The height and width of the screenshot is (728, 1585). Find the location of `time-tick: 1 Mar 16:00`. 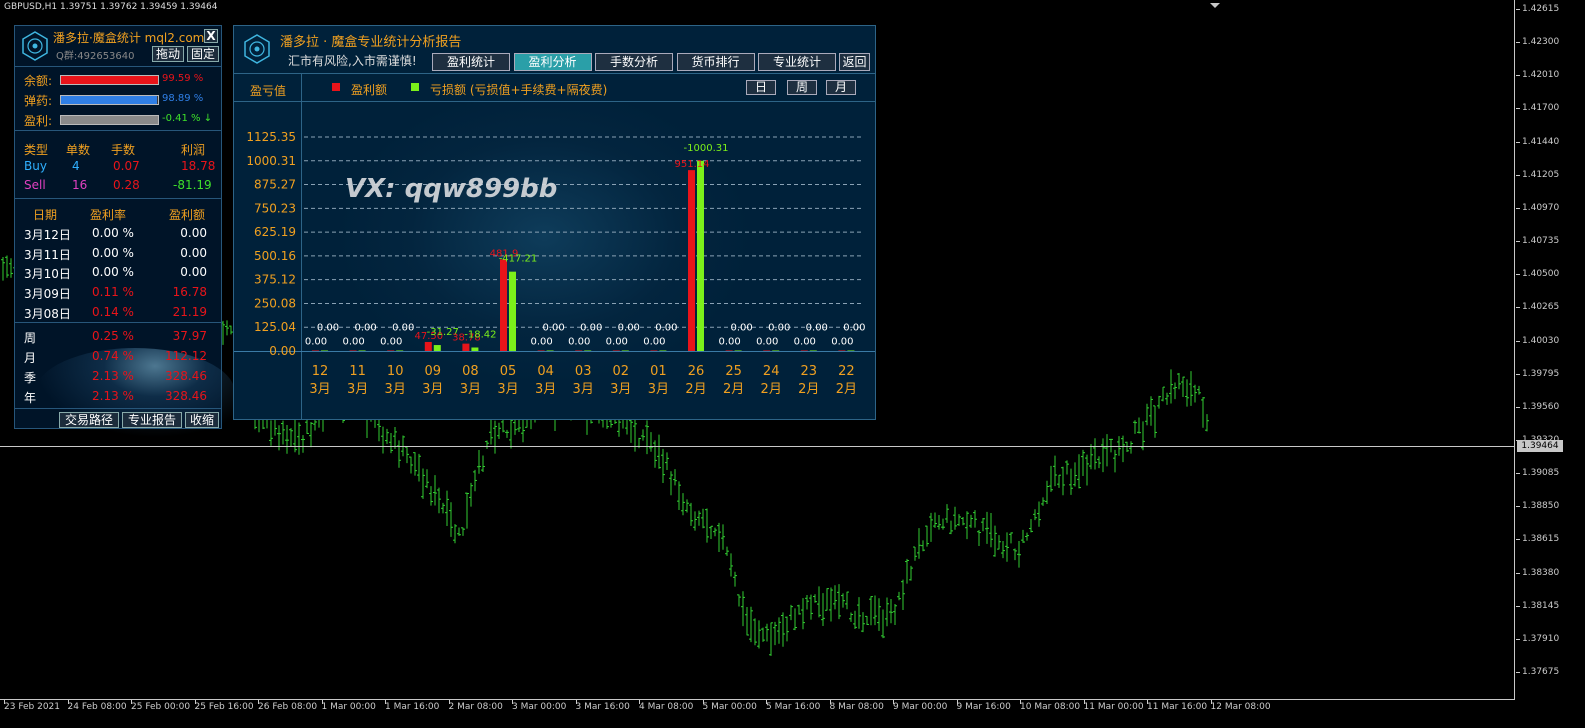

time-tick: 1 Mar 16:00 is located at coordinates (412, 706).